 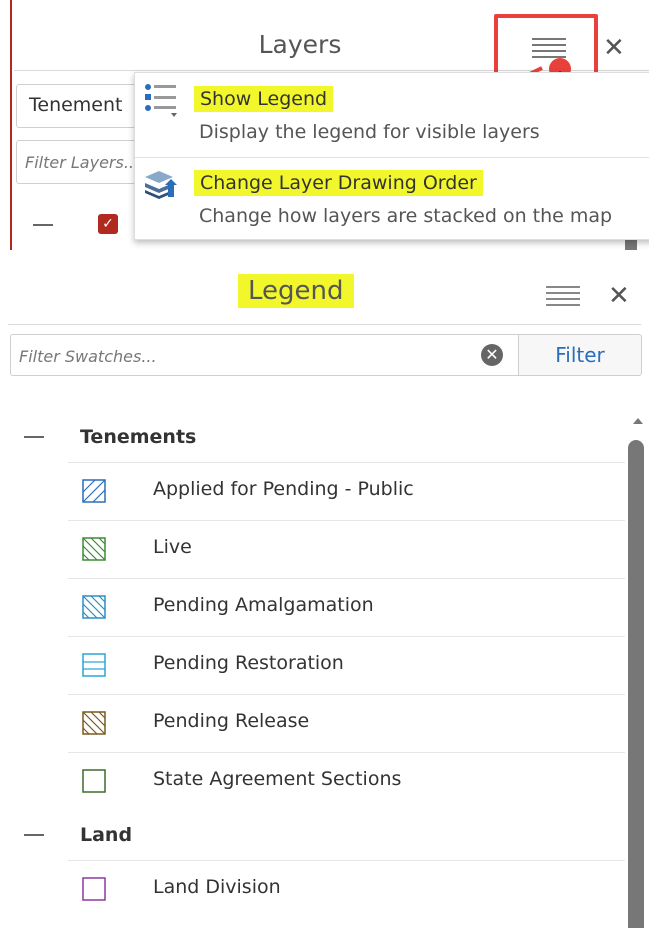 I want to click on legend-panel-title: Legend, so click(x=296, y=291).